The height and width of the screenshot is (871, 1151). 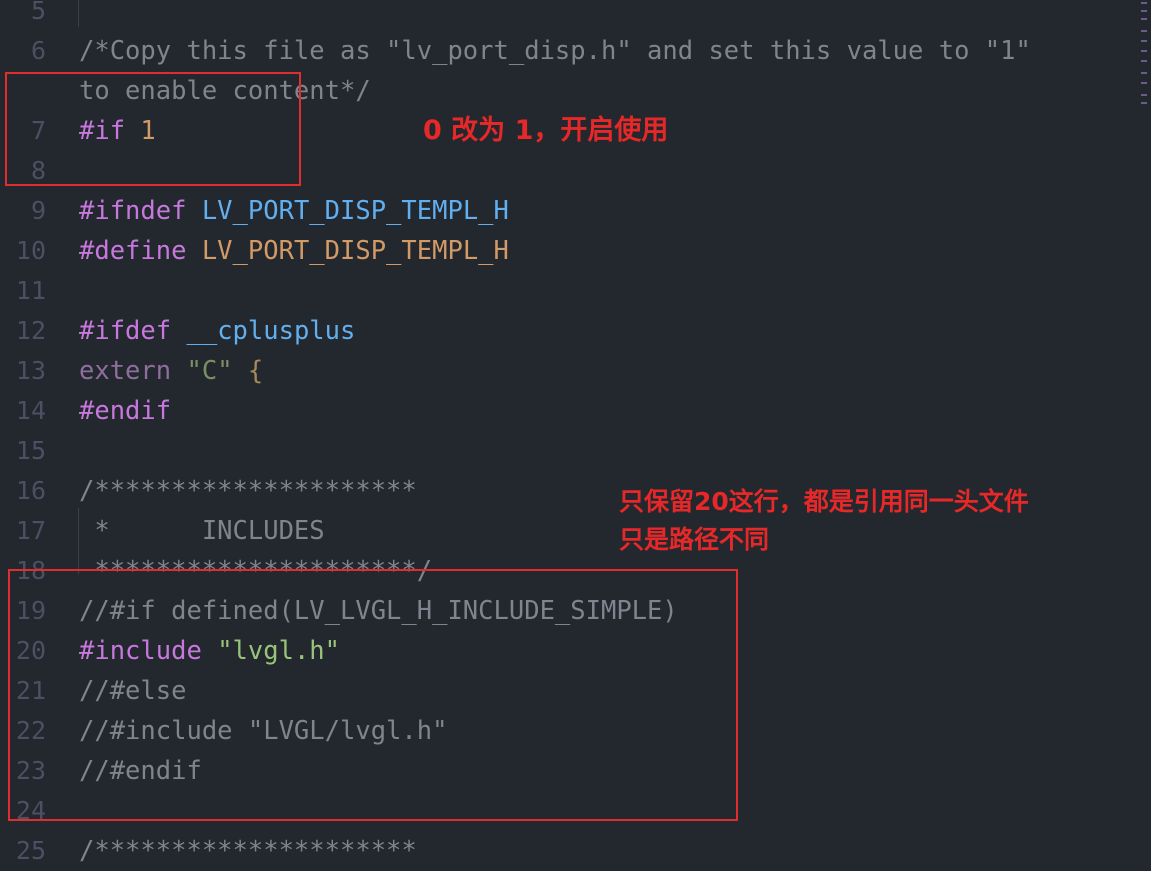 What do you see at coordinates (824, 501) in the screenshot?
I see `annotation-note-include-line1: 只保留20这行，都是引用同一头文件` at bounding box center [824, 501].